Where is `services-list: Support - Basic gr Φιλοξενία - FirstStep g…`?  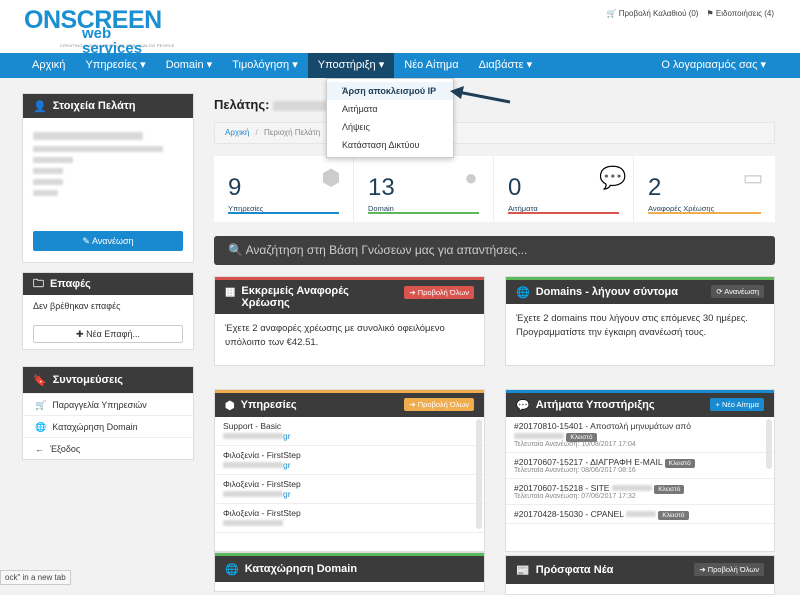 services-list: Support - Basic gr Φιλοξενία - FirstStep g… is located at coordinates (349, 475).